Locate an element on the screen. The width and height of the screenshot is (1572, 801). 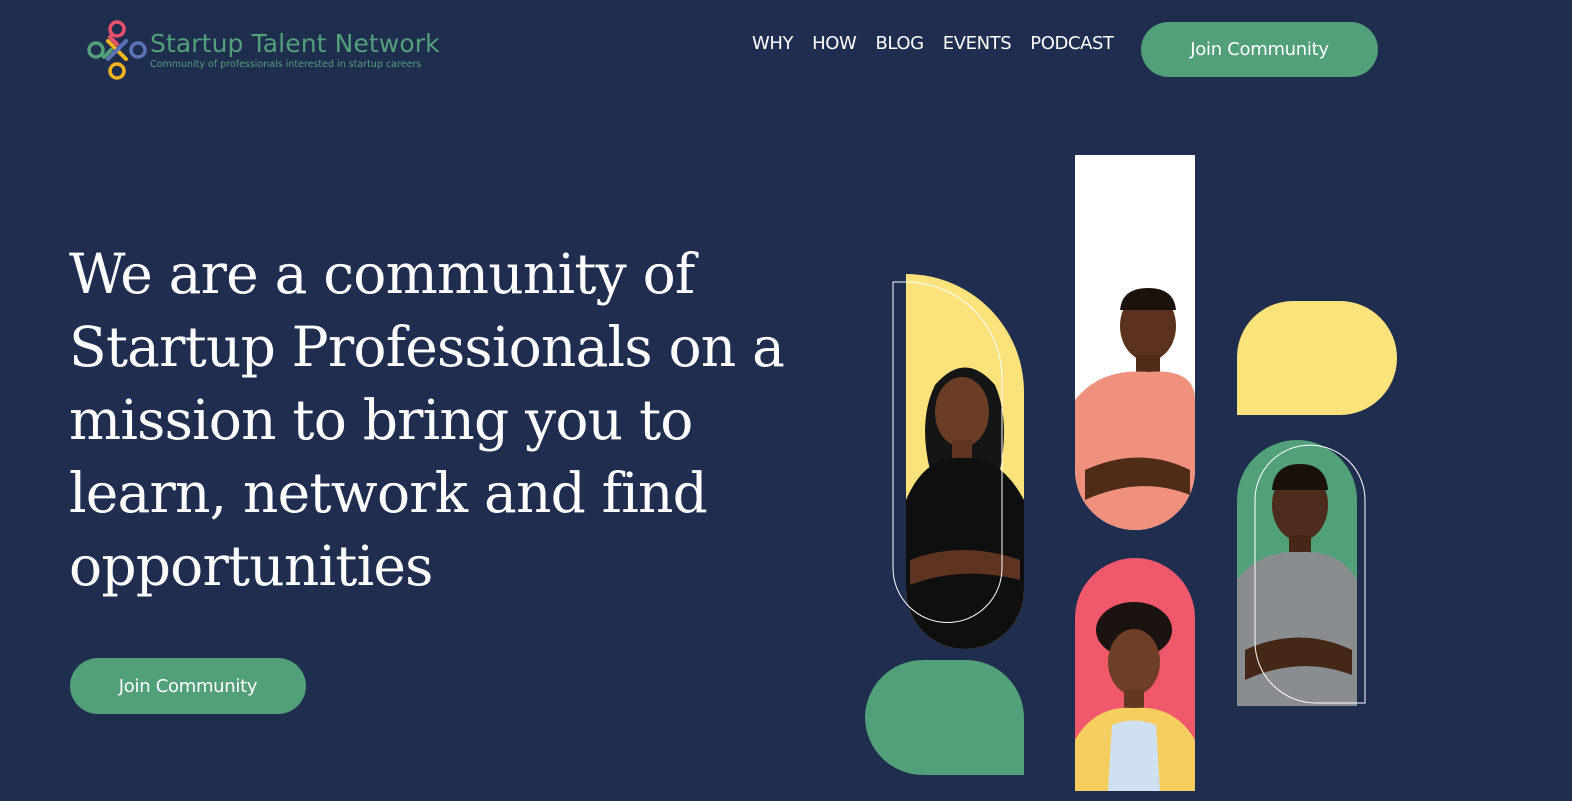
man-grey-shirt-photo is located at coordinates (1297, 573).